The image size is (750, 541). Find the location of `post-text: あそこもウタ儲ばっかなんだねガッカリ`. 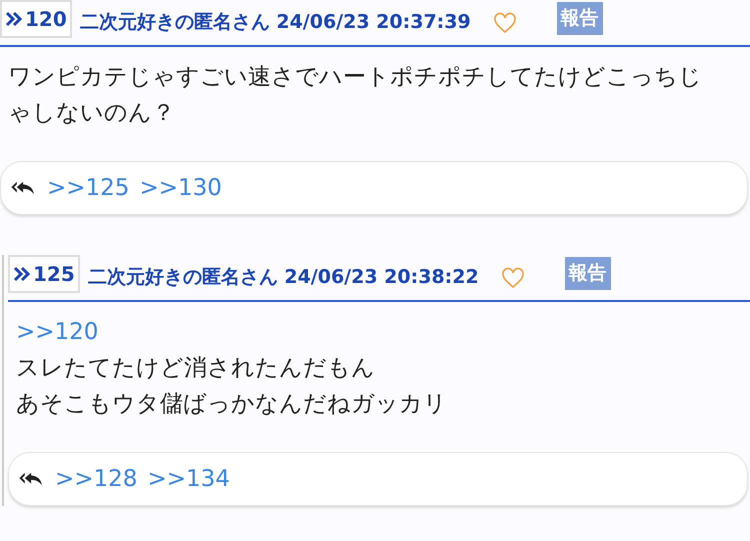

post-text: あそこもウタ儲ばっかなんだねガッカリ is located at coordinates (232, 404).